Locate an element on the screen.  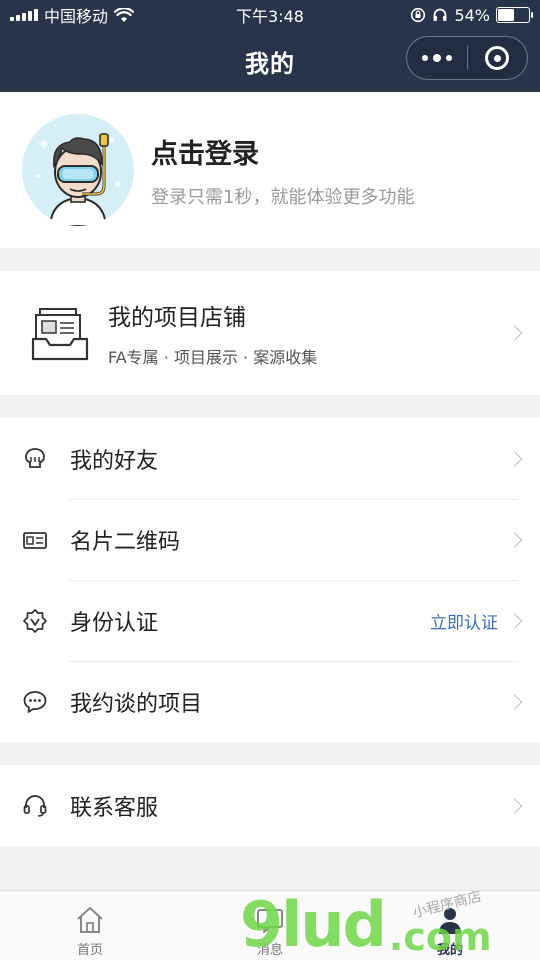
friends-icon is located at coordinates (35, 459).